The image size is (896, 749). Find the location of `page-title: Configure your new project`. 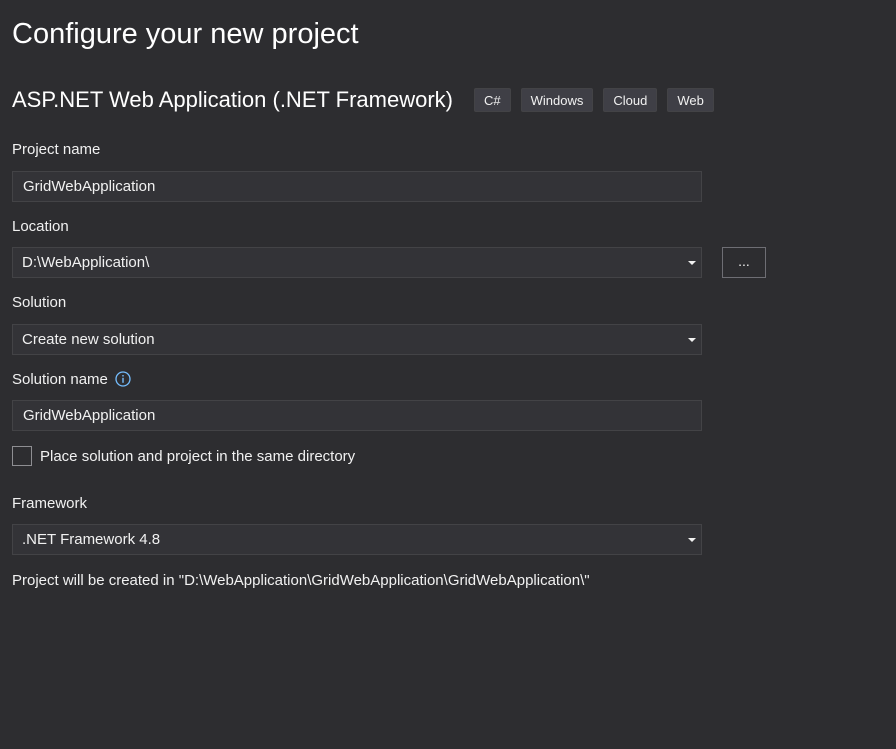

page-title: Configure your new project is located at coordinates (185, 34).